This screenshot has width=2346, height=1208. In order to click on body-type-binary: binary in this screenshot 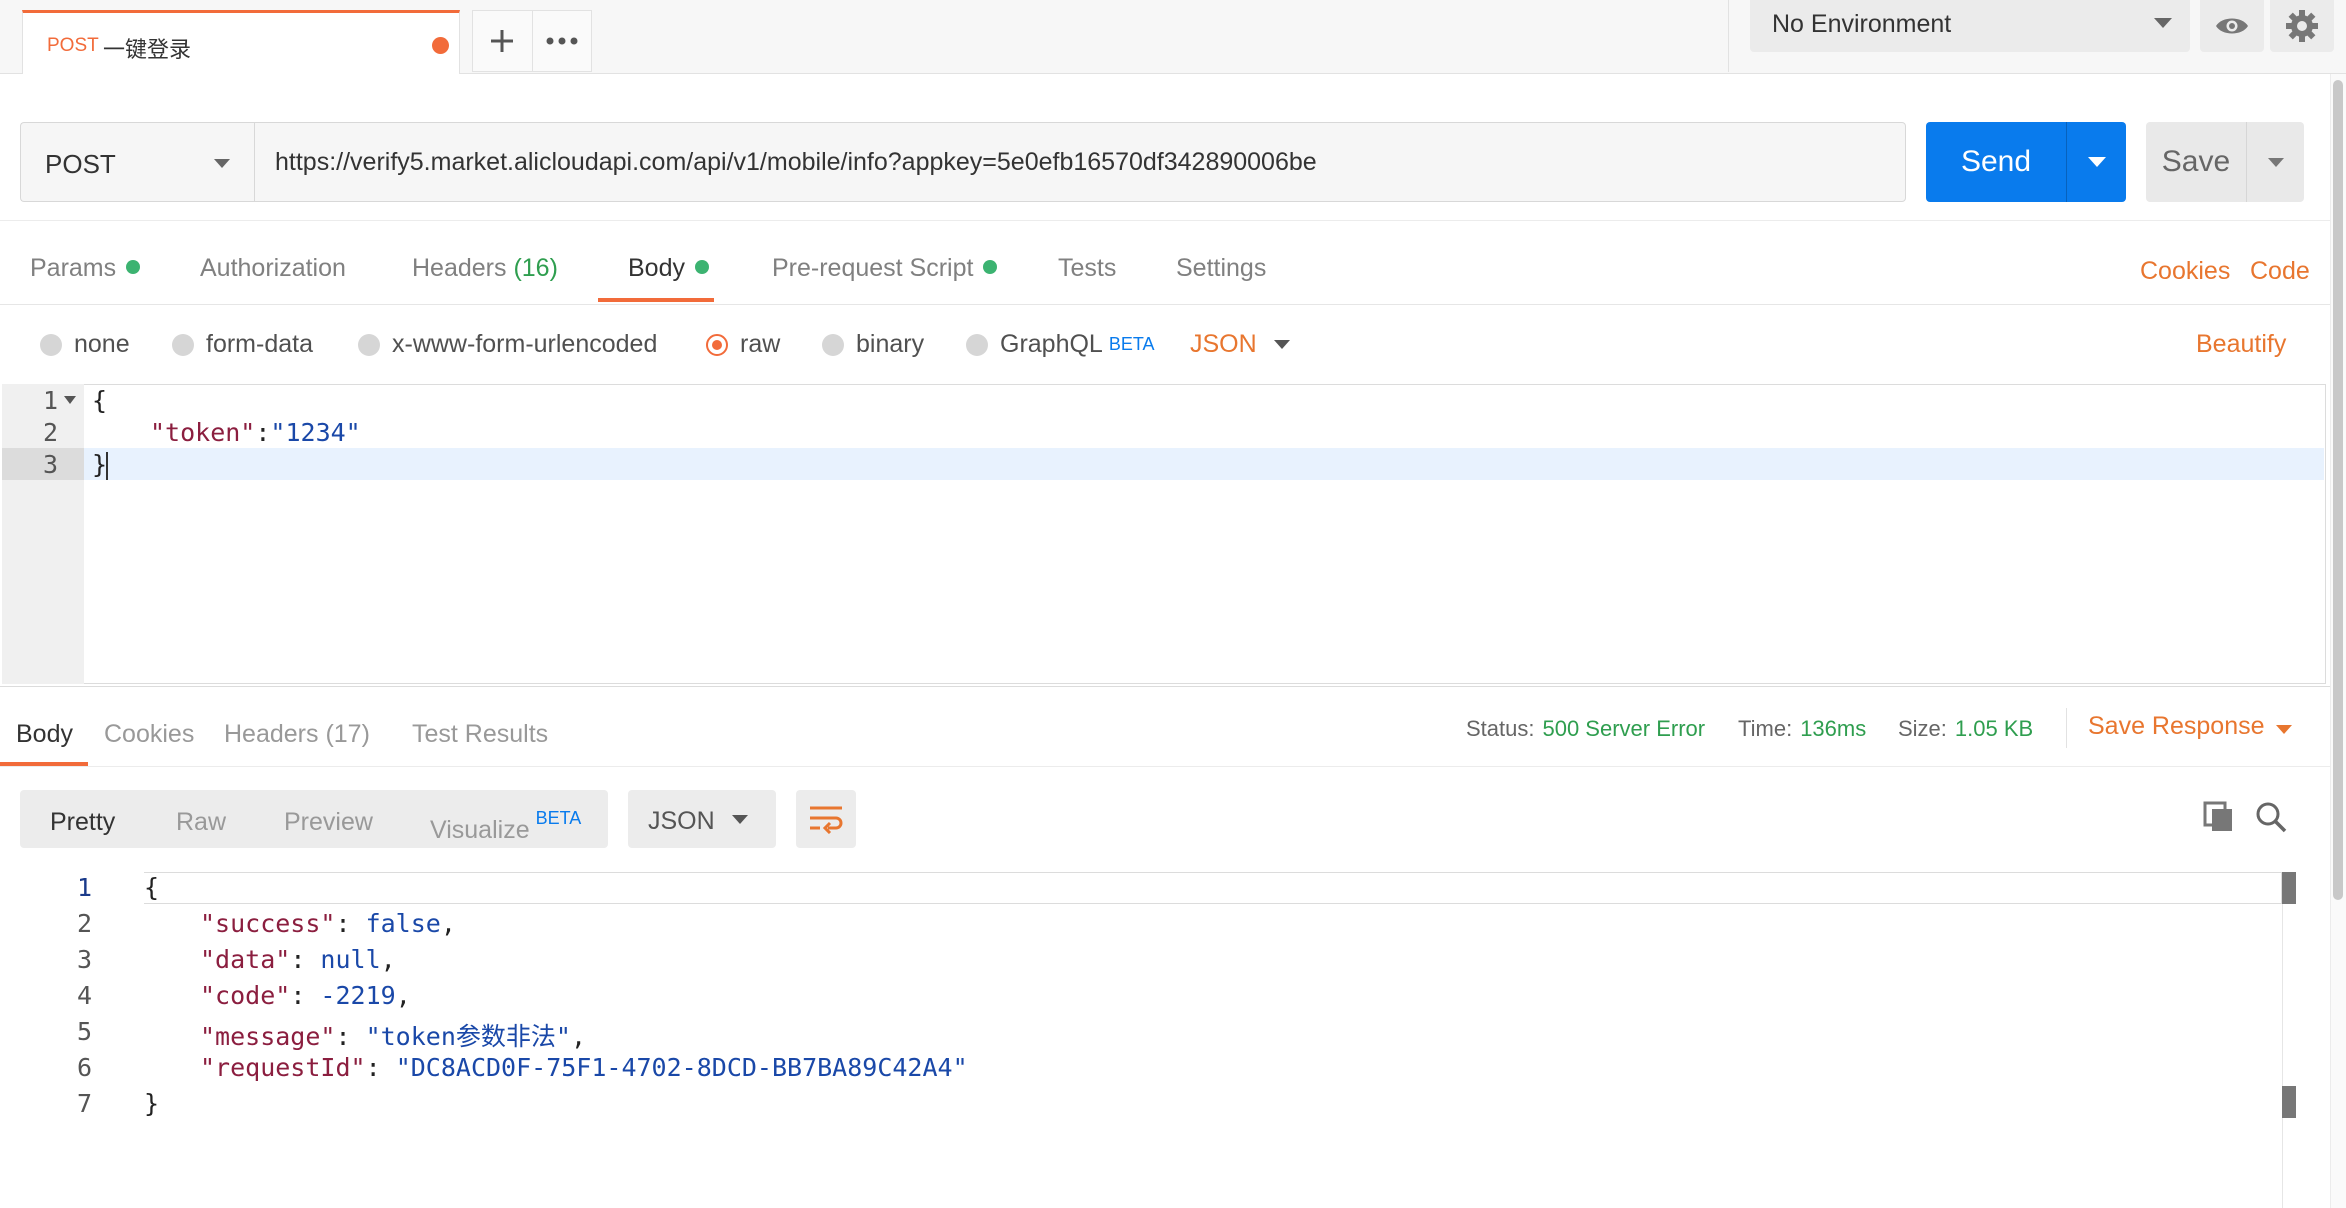, I will do `click(873, 344)`.